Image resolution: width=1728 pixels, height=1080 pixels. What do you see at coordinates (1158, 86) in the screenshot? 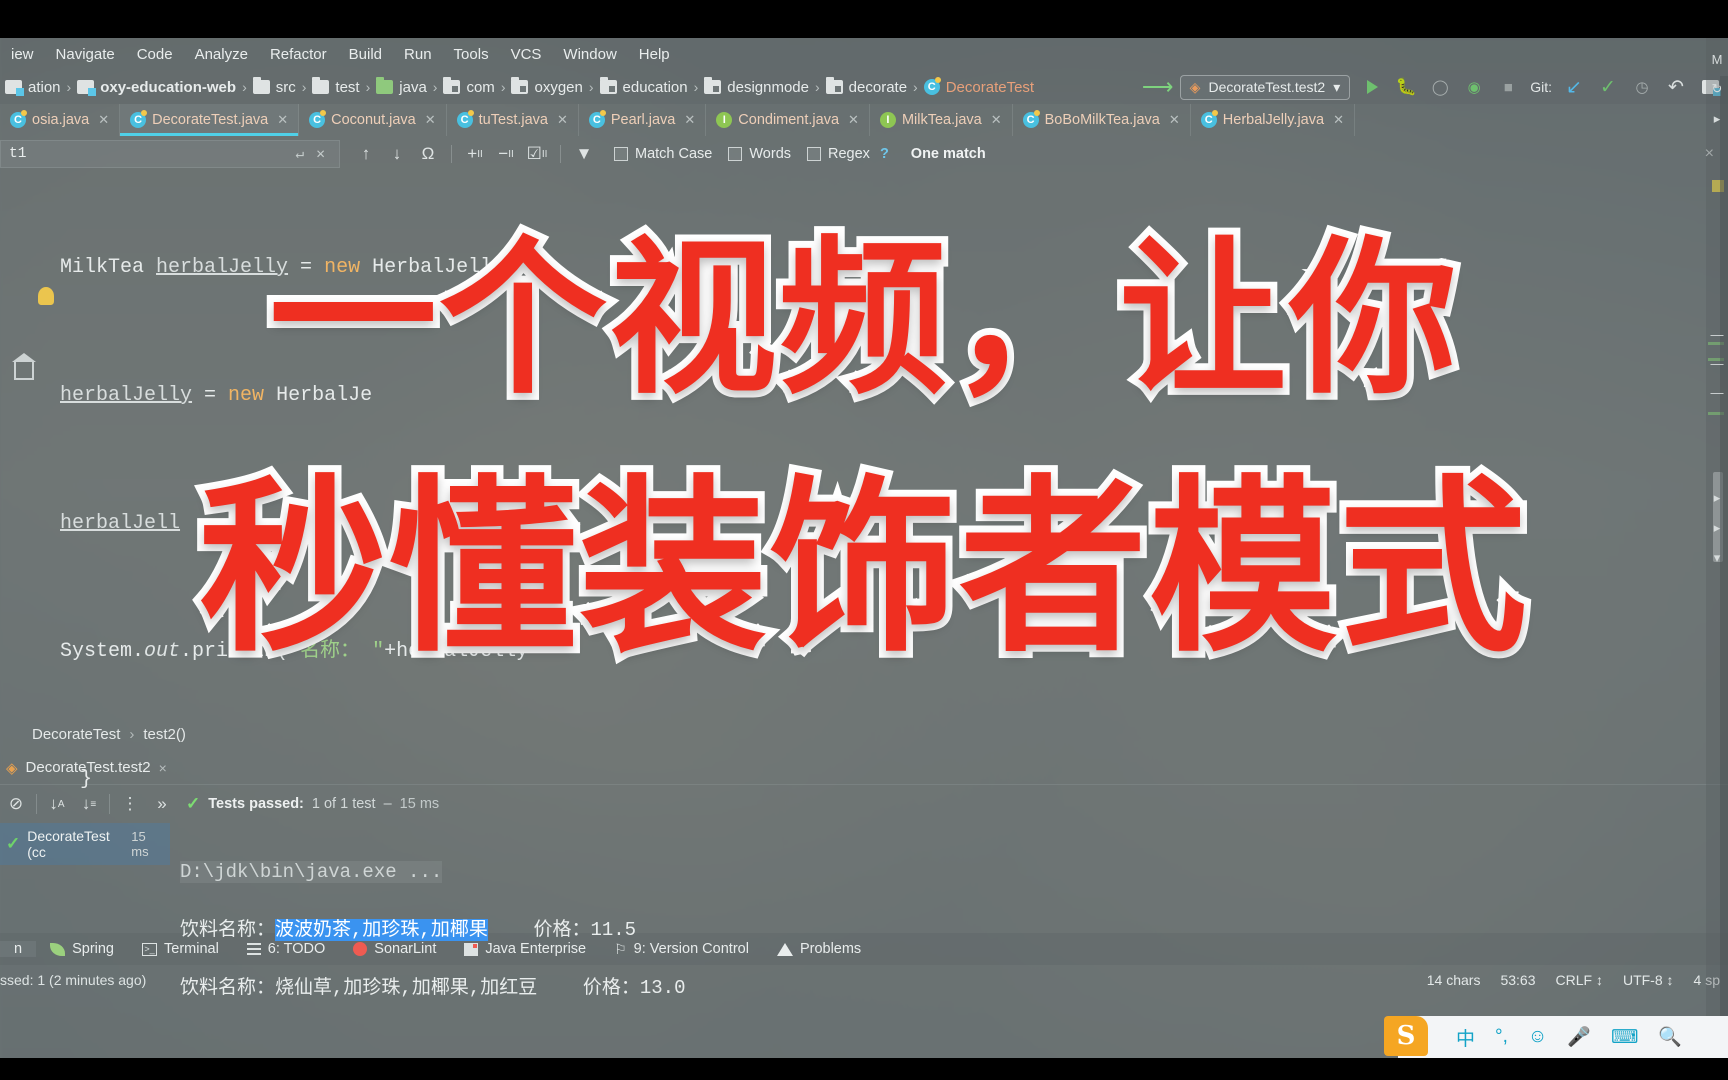
I see `search-everywhere-icon: ⟶` at bounding box center [1158, 86].